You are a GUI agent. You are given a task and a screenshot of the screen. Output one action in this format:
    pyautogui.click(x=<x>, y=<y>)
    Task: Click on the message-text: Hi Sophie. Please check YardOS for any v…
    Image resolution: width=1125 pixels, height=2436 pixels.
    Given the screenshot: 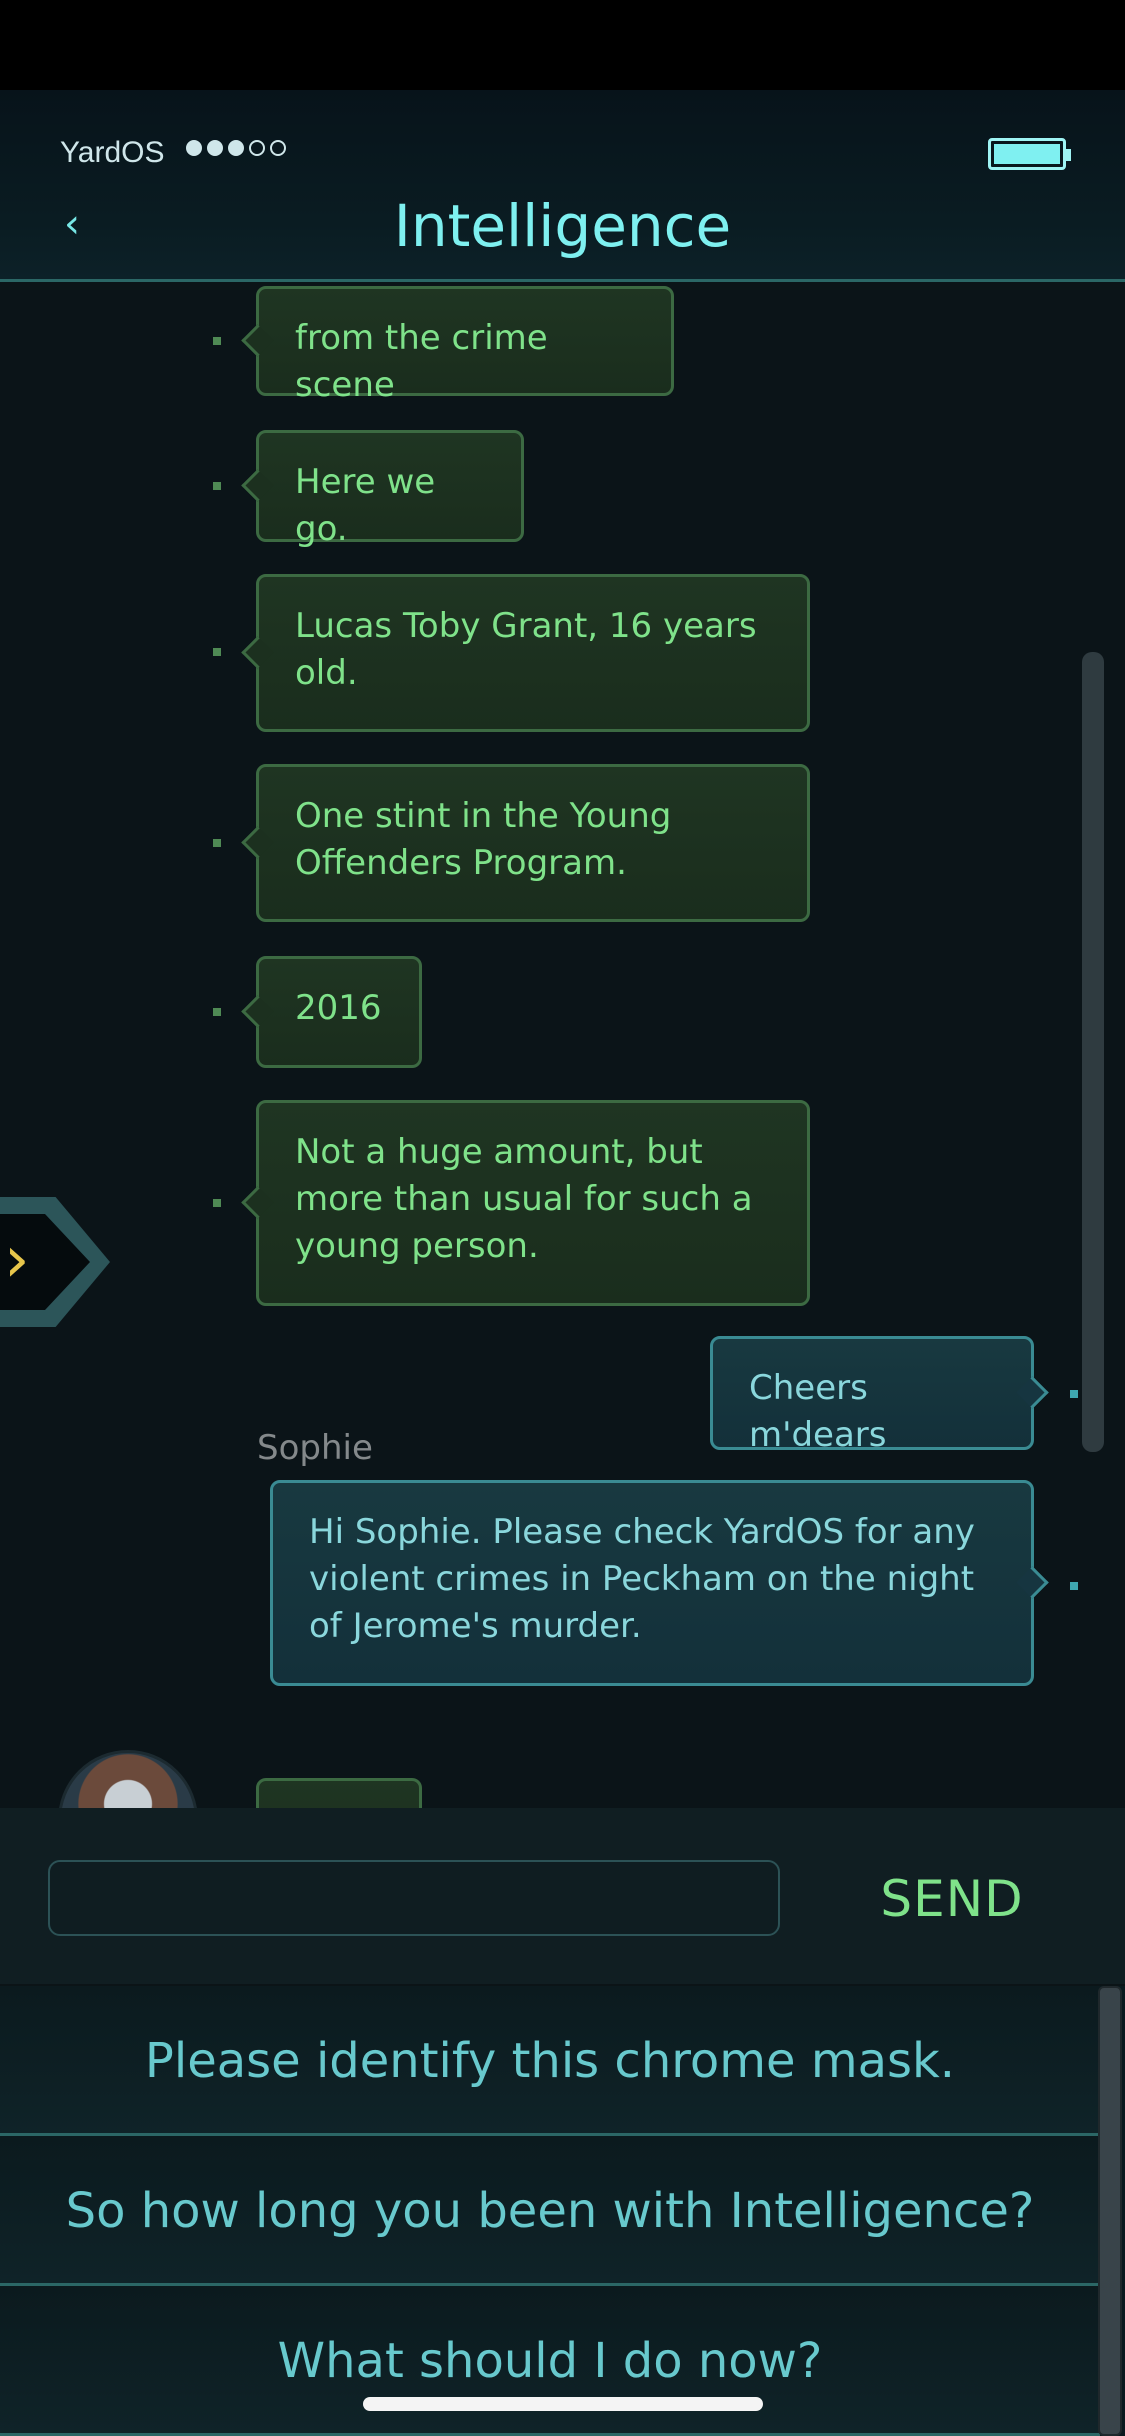 What is the action you would take?
    pyautogui.click(x=642, y=1579)
    